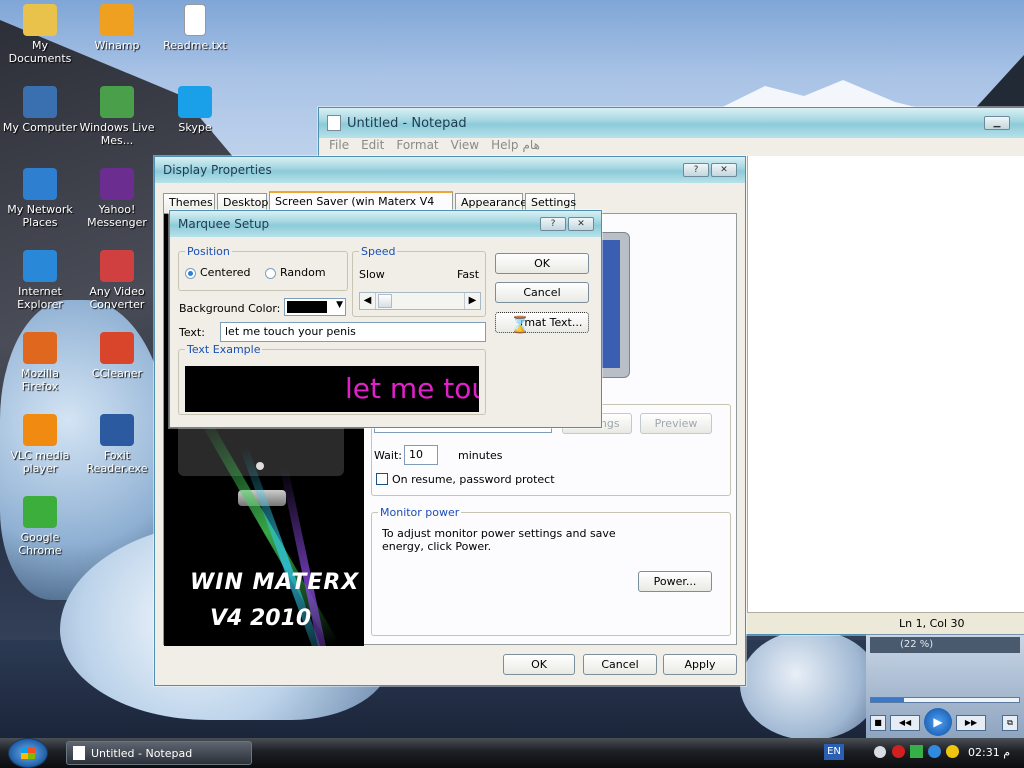 Image resolution: width=1024 pixels, height=768 pixels. What do you see at coordinates (450, 170) in the screenshot?
I see `display-properties-titlebar: Display Properties ? ✕` at bounding box center [450, 170].